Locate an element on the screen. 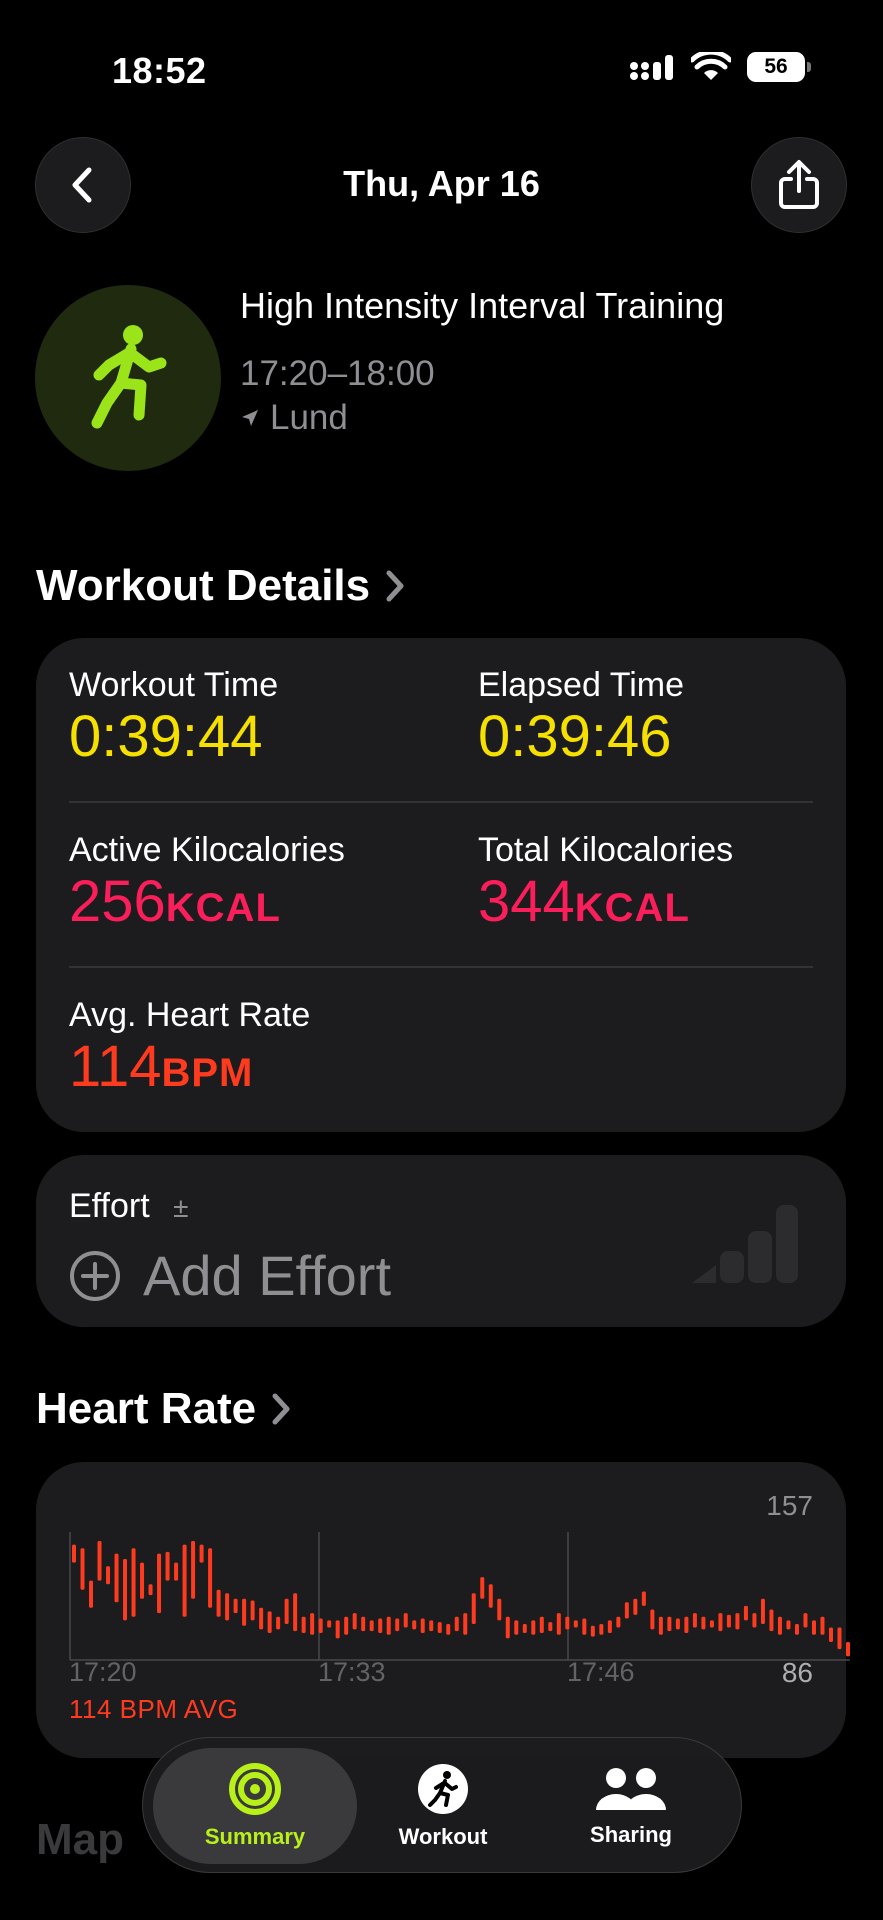 The height and width of the screenshot is (1920, 883). workout-details-header: Workout Details is located at coordinates (221, 586).